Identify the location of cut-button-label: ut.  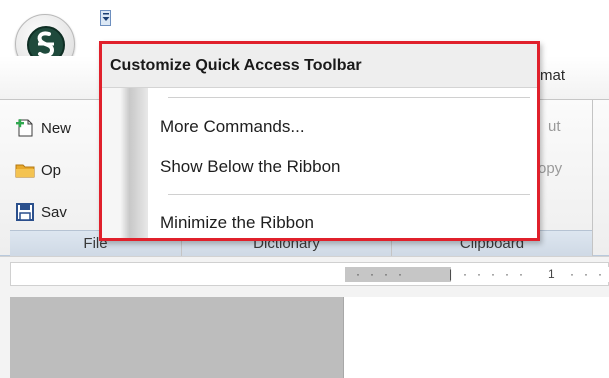
(554, 126).